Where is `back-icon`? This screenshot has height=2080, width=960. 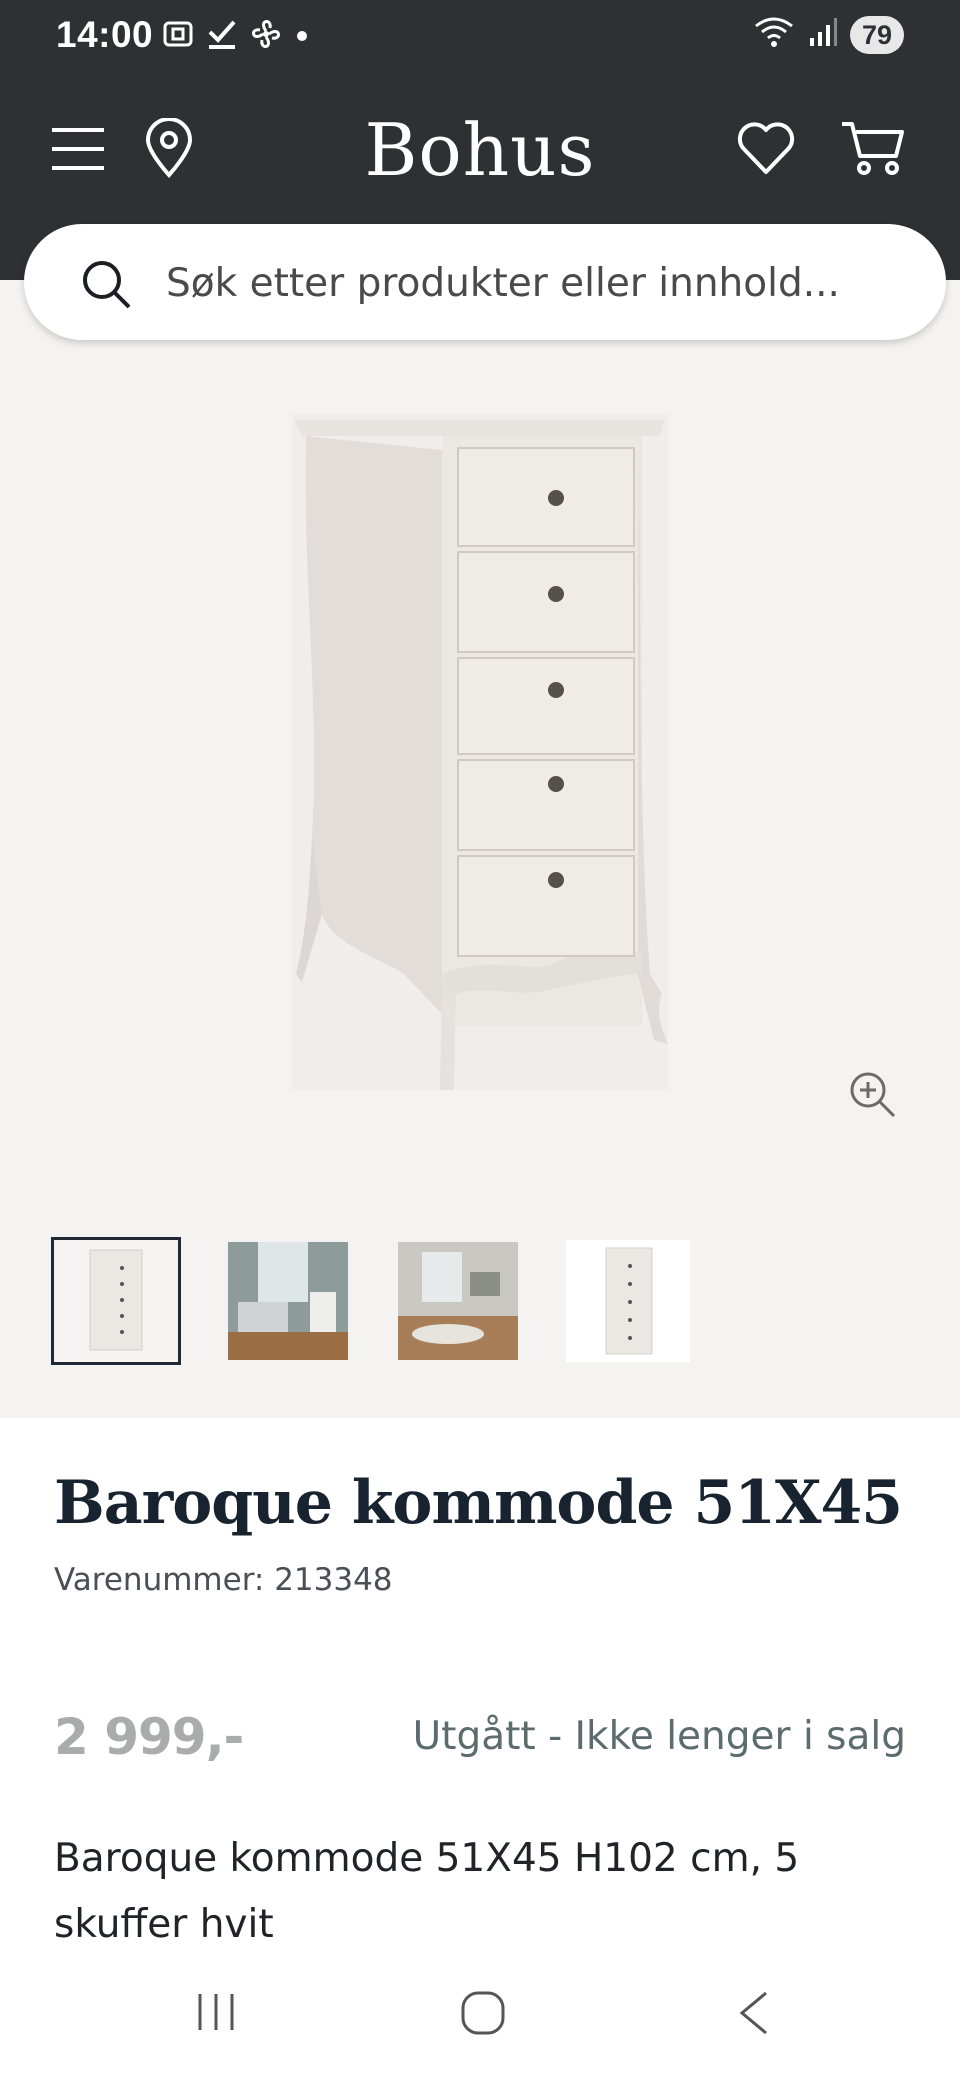 back-icon is located at coordinates (754, 2015).